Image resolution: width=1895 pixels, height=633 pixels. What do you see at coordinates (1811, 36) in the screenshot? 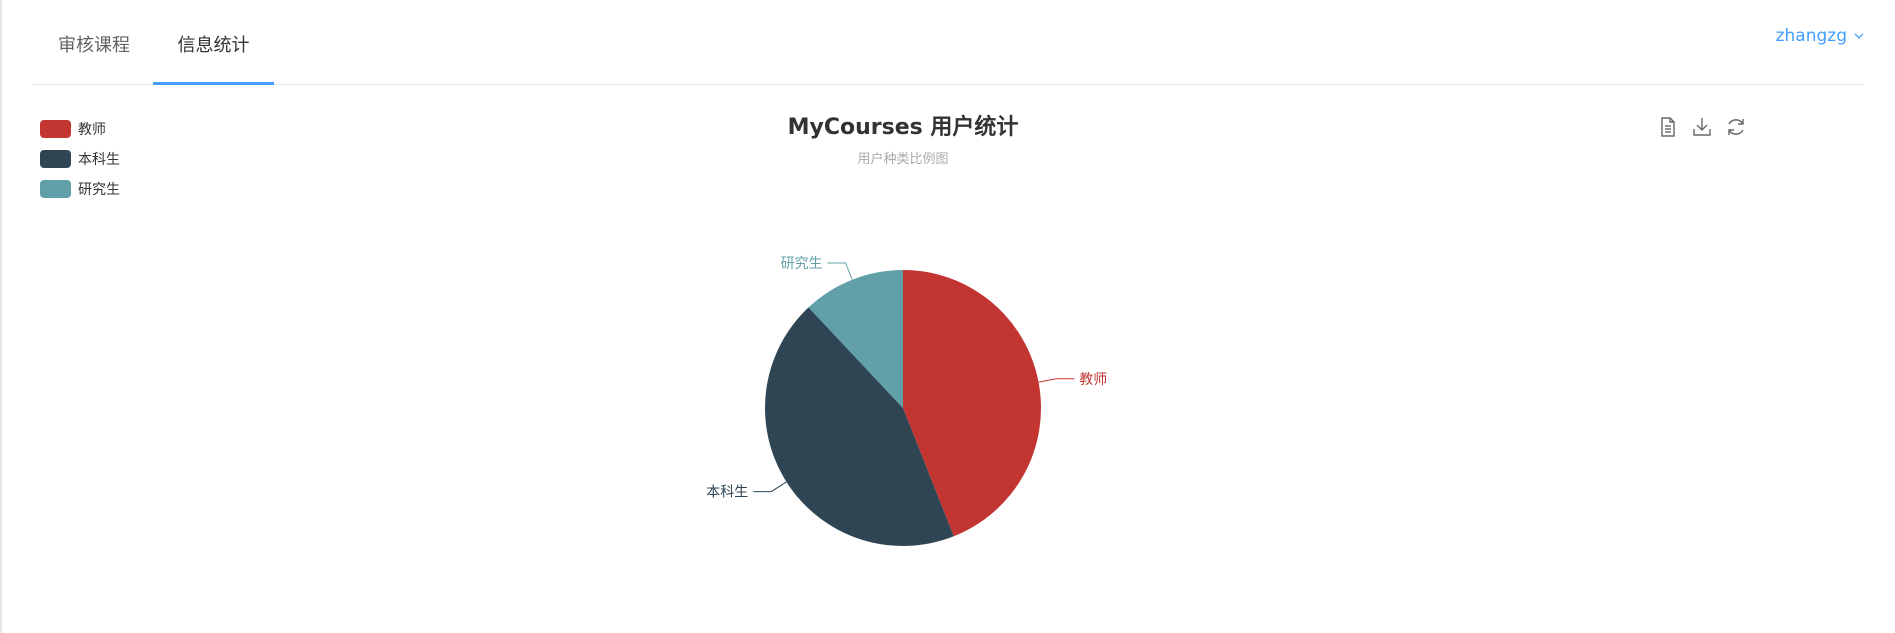
I see `user-name: zhangzg` at bounding box center [1811, 36].